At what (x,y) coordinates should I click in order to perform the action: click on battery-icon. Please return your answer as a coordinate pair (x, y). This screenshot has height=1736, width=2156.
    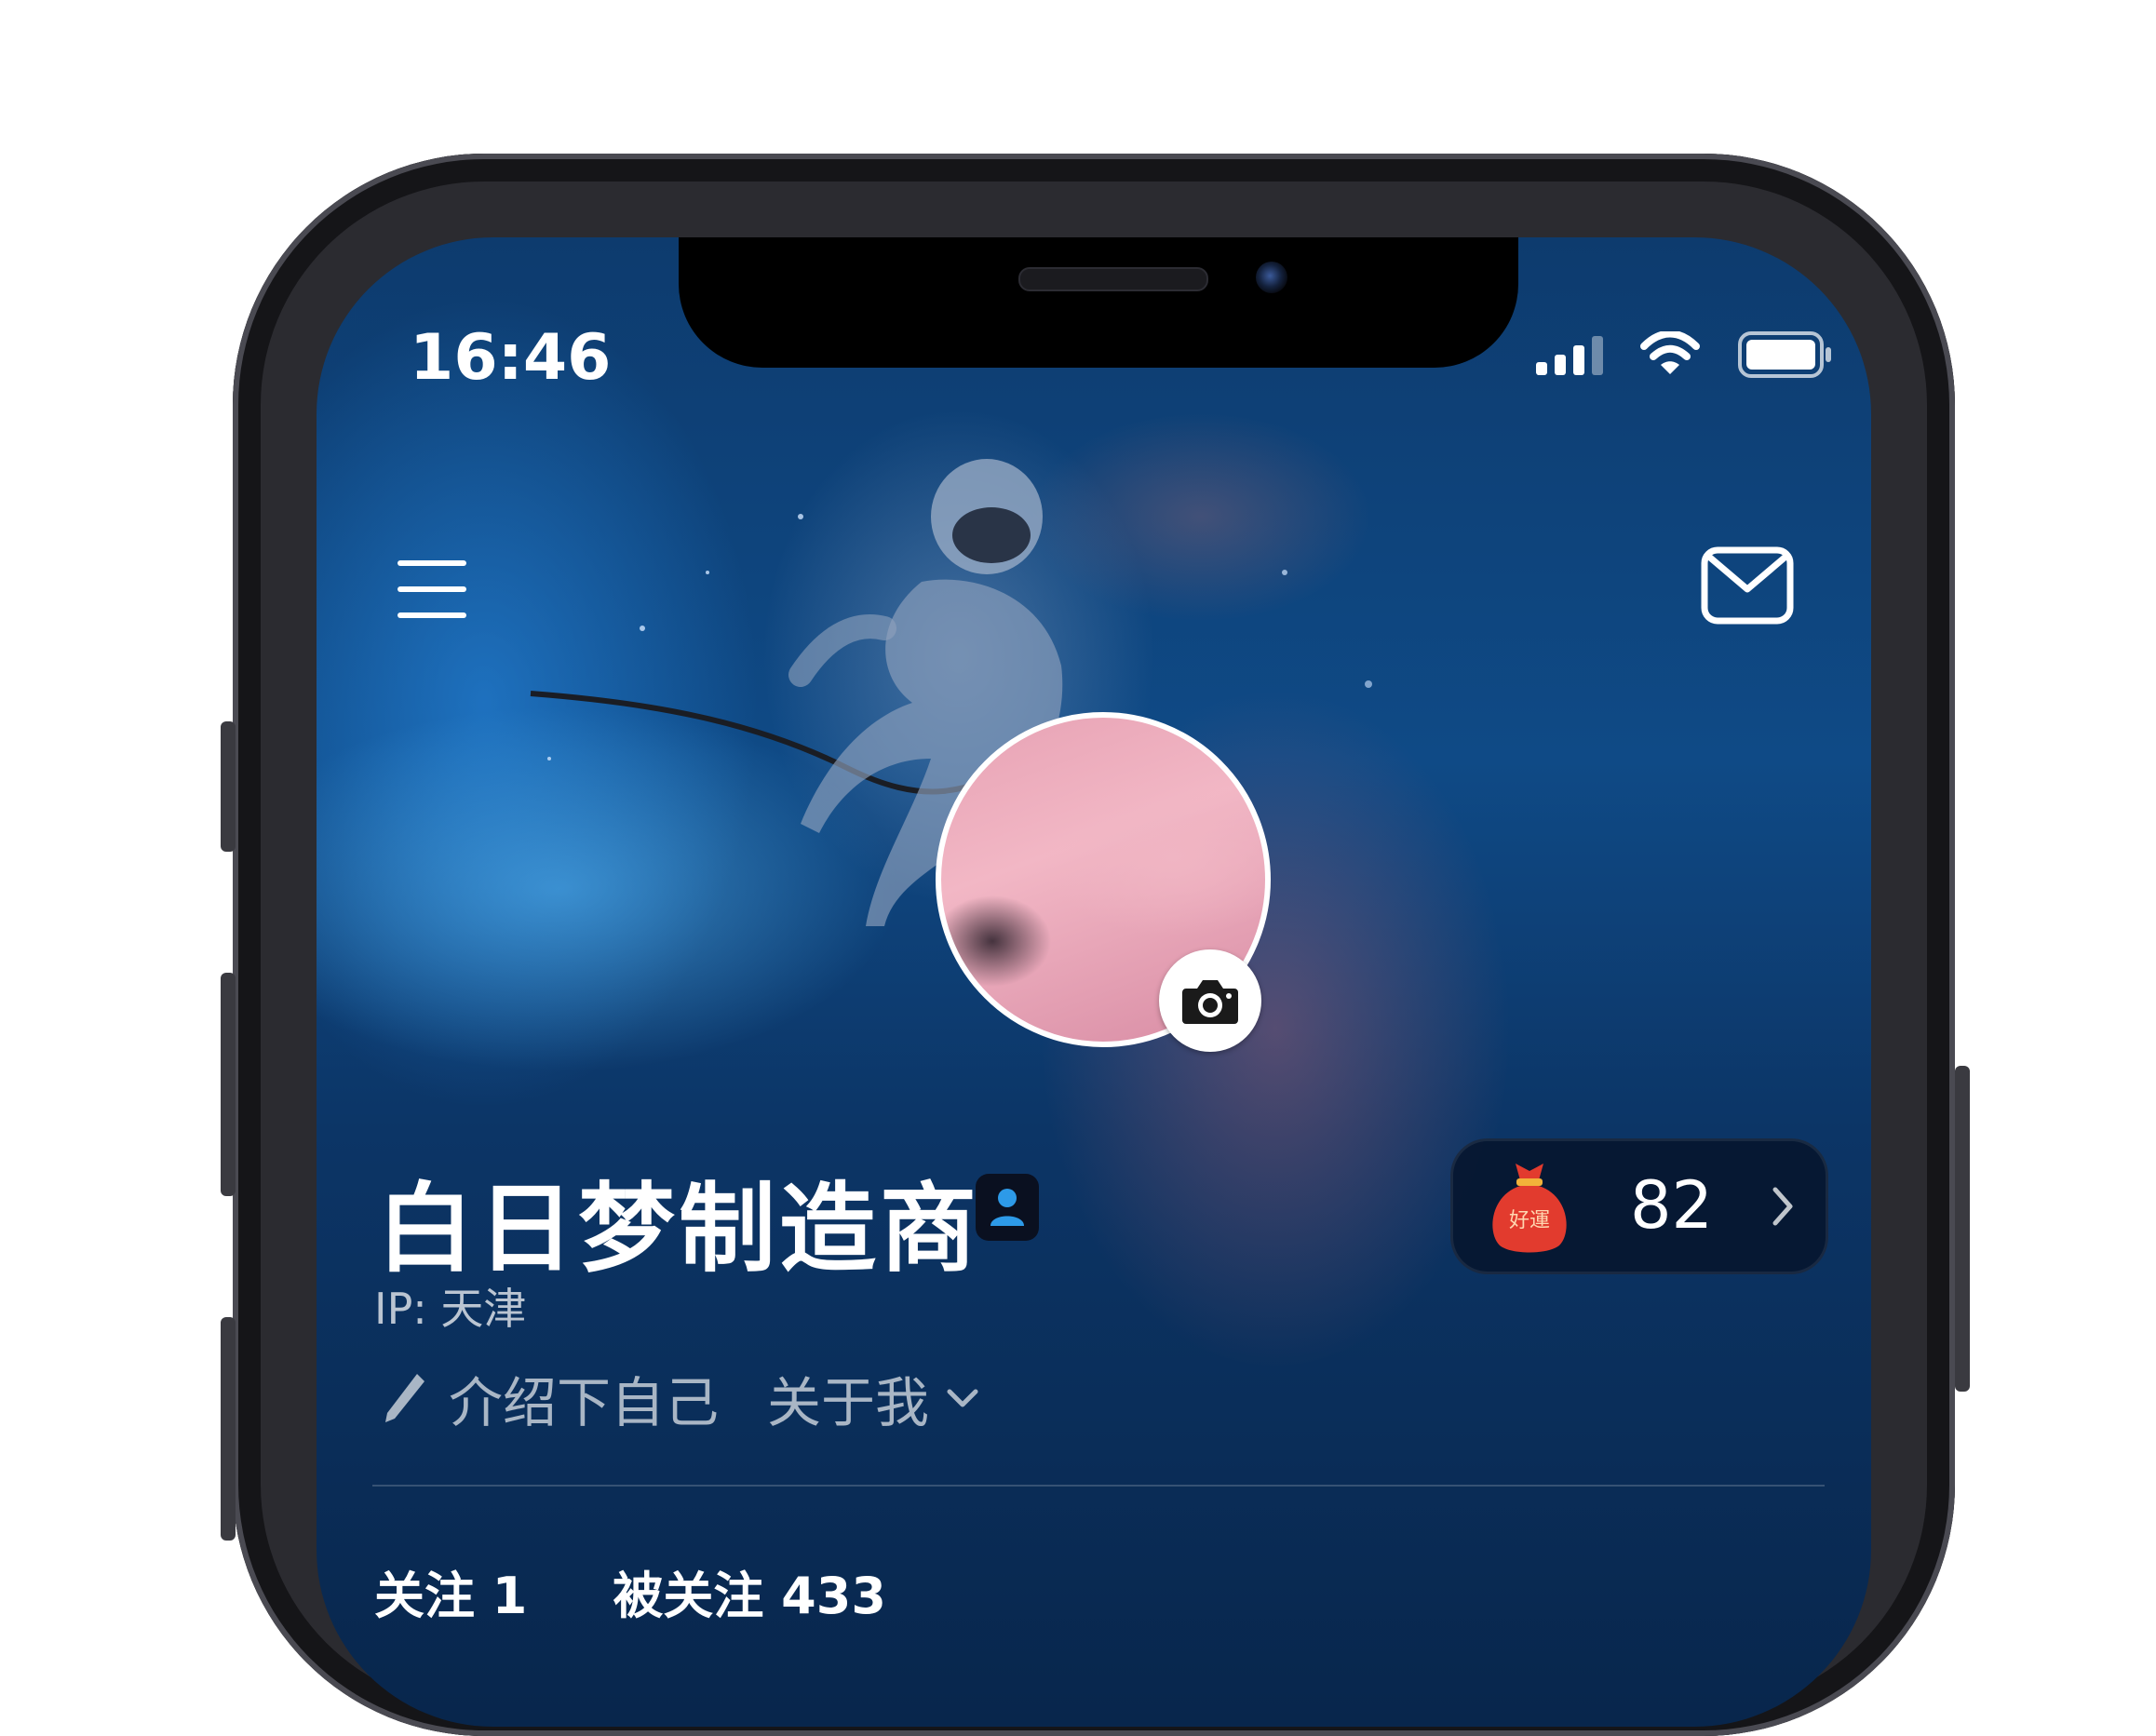
    Looking at the image, I should click on (1784, 355).